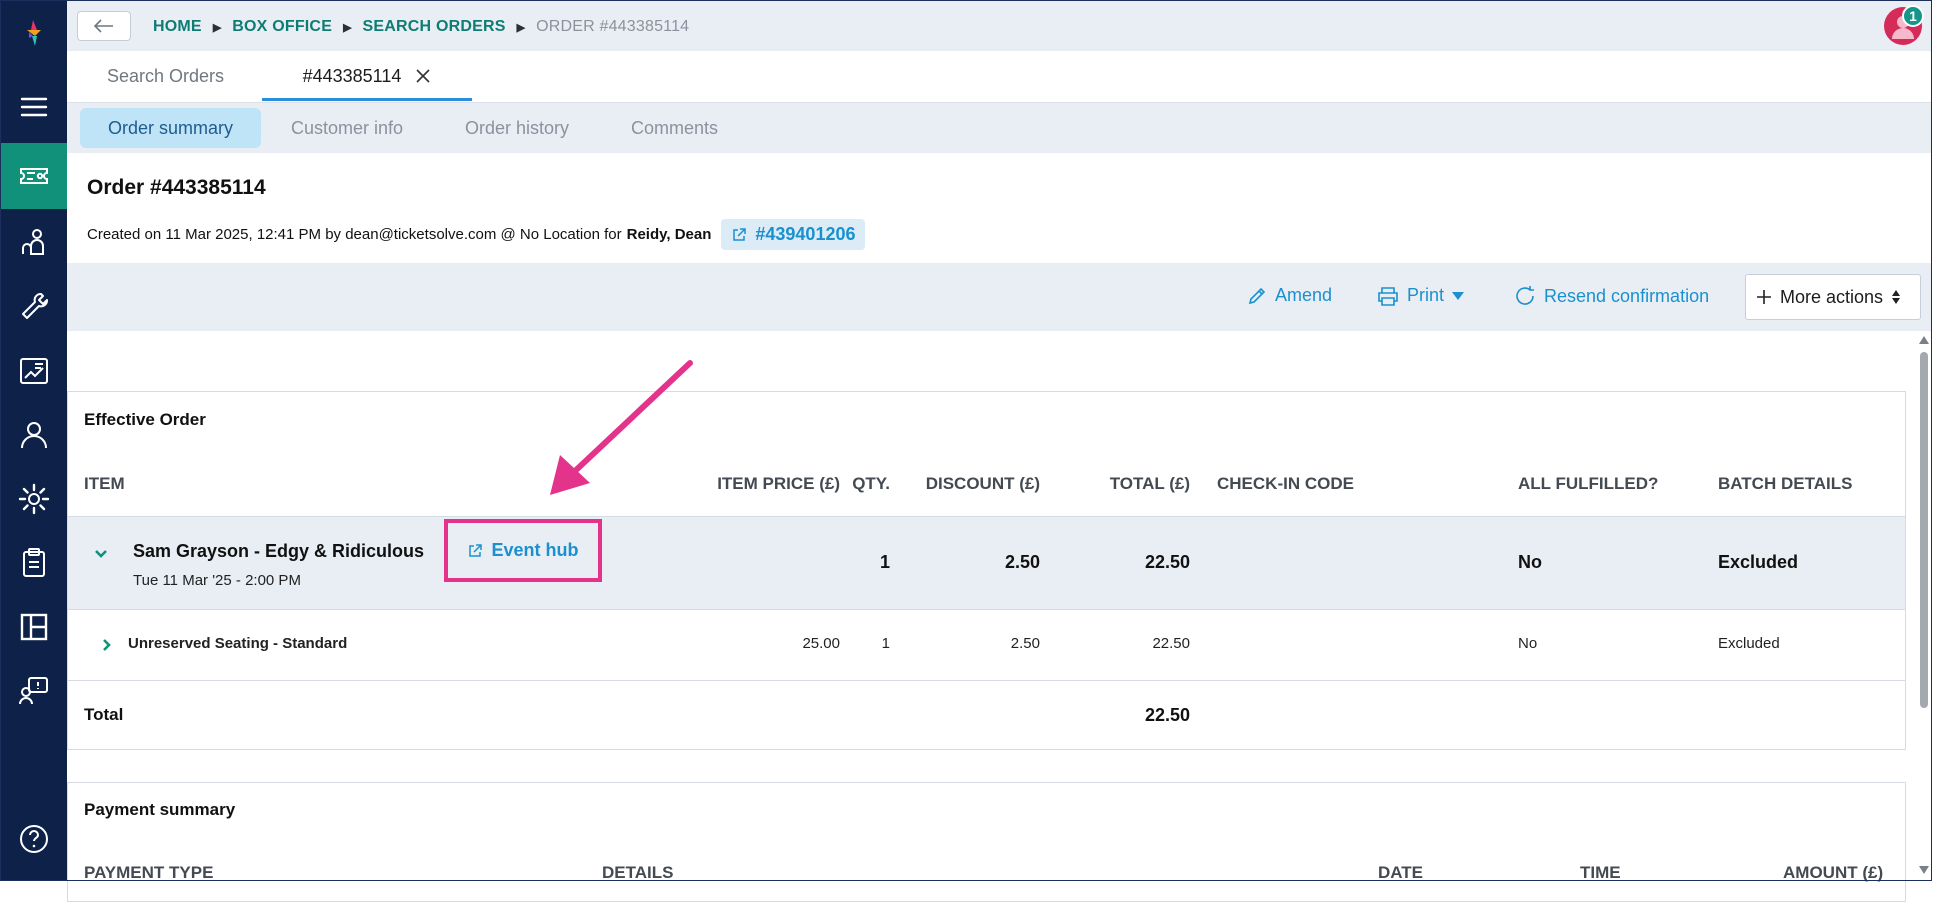 Image resolution: width=1934 pixels, height=902 pixels. Describe the element at coordinates (434, 27) in the screenshot. I see `breadcrumb-search-orders: SEARCH ORDERS` at that location.